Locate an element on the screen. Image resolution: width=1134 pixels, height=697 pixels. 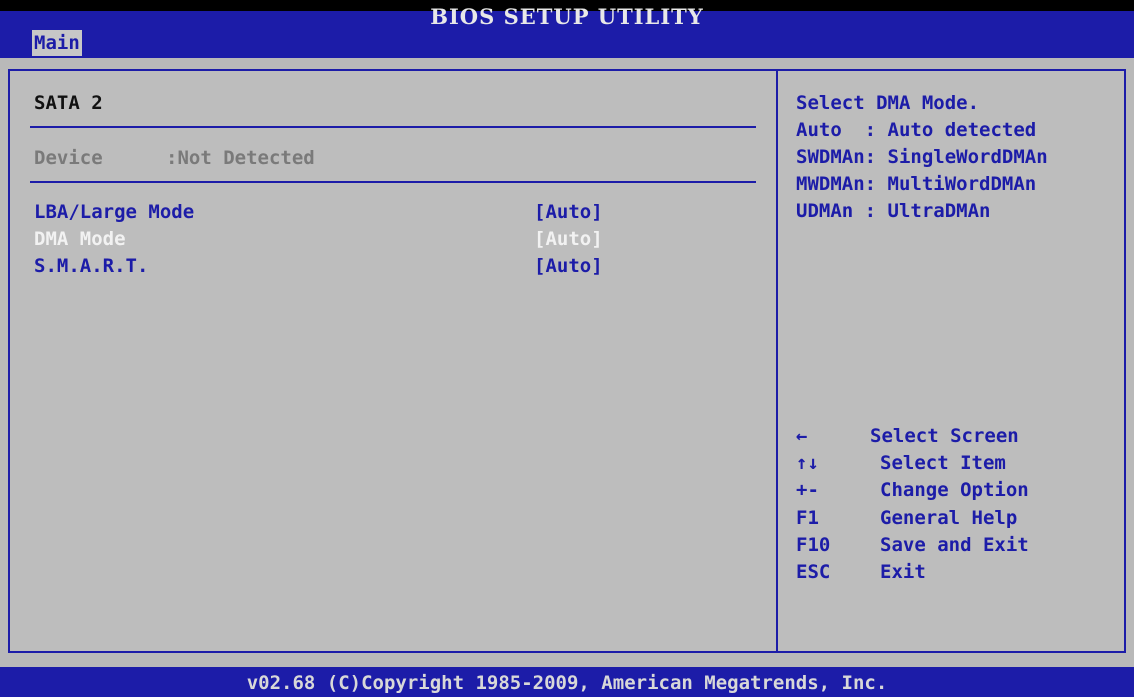
tab-main: Main is located at coordinates (57, 43).